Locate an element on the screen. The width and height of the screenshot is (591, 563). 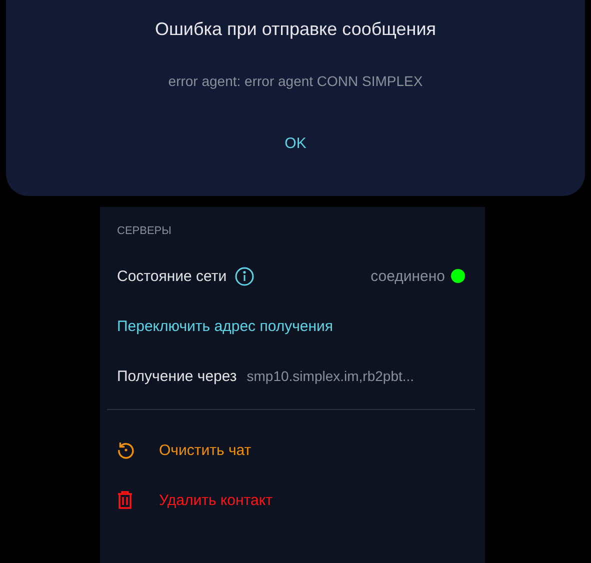
info-icon is located at coordinates (244, 276).